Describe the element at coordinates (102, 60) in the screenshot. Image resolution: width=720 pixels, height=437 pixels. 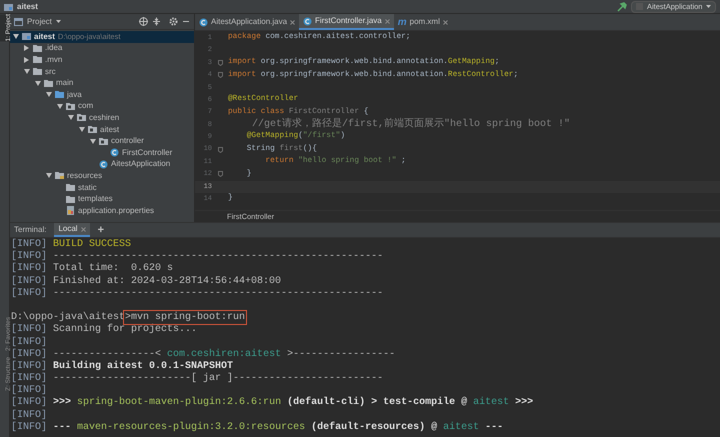
I see `tree-row: .mvn` at that location.